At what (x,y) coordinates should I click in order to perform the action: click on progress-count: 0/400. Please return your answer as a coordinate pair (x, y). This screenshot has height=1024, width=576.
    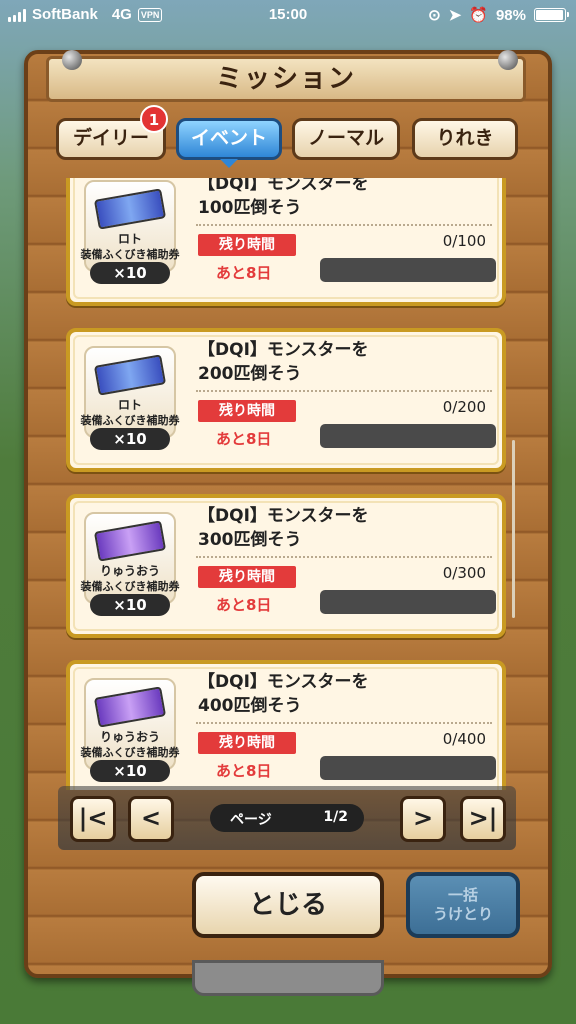
    Looking at the image, I should click on (464, 739).